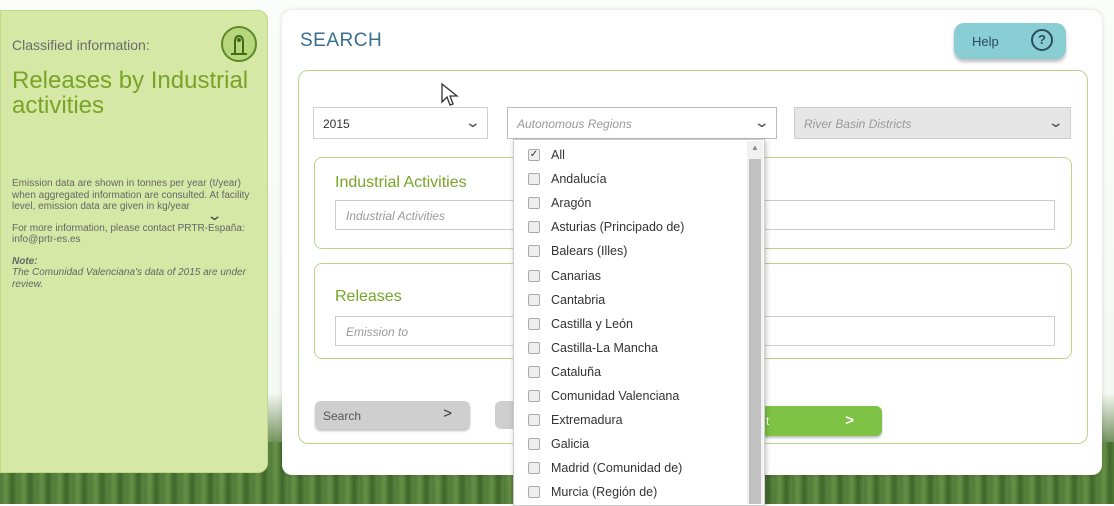  Describe the element at coordinates (858, 124) in the screenshot. I see `basin-placeholder: River Basin Districts` at that location.